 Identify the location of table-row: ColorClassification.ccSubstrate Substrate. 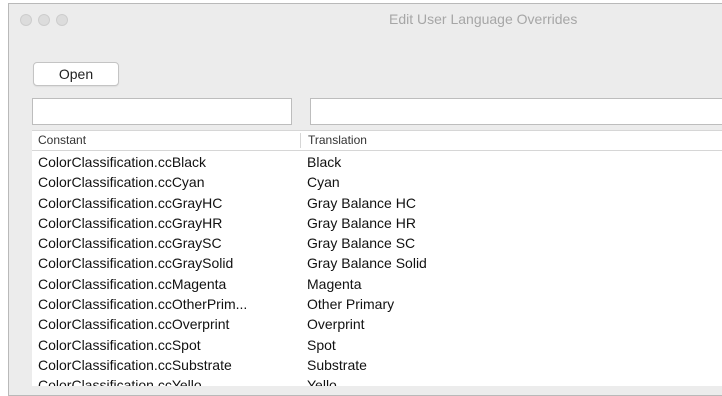
(377, 366).